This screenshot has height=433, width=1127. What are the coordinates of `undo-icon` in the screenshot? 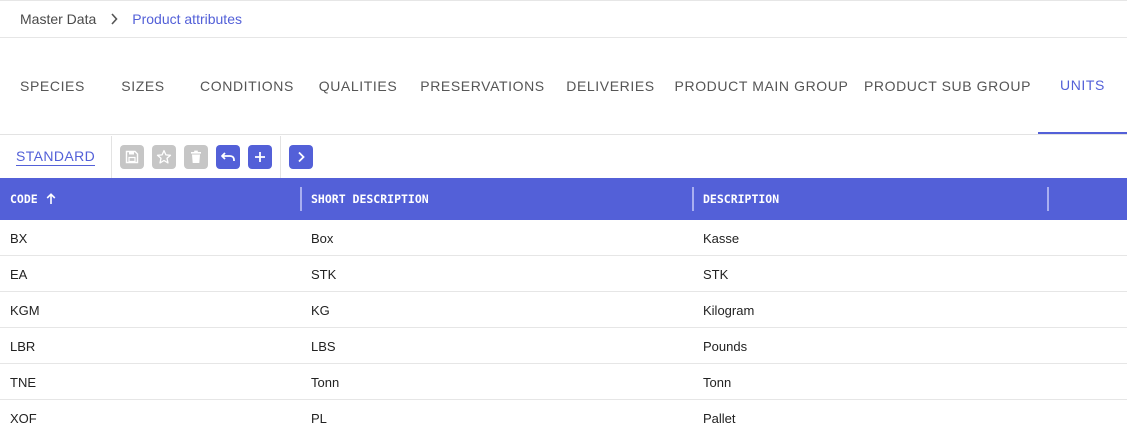 It's located at (228, 156).